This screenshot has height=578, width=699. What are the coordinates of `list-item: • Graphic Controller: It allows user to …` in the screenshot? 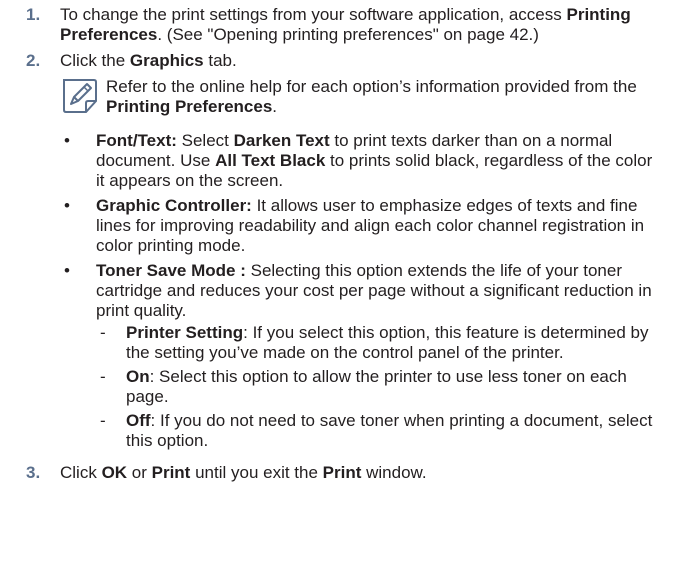 It's located at (369, 226).